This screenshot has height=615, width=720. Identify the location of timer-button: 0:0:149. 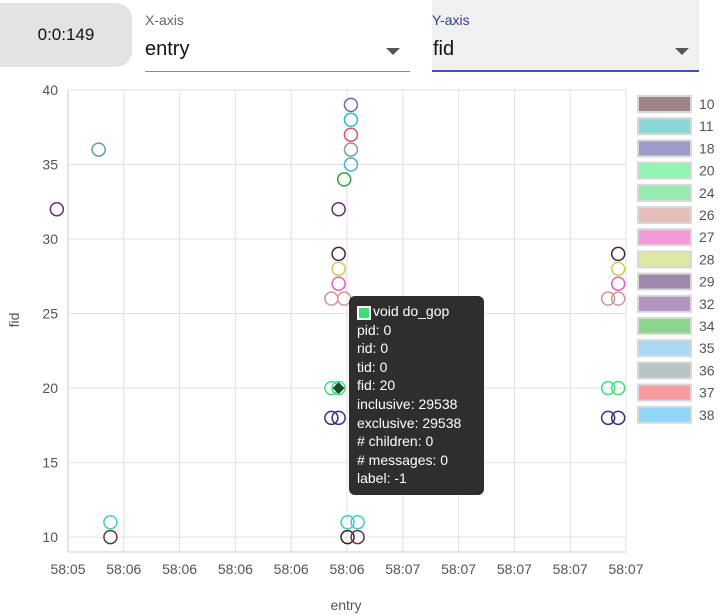
(66, 35).